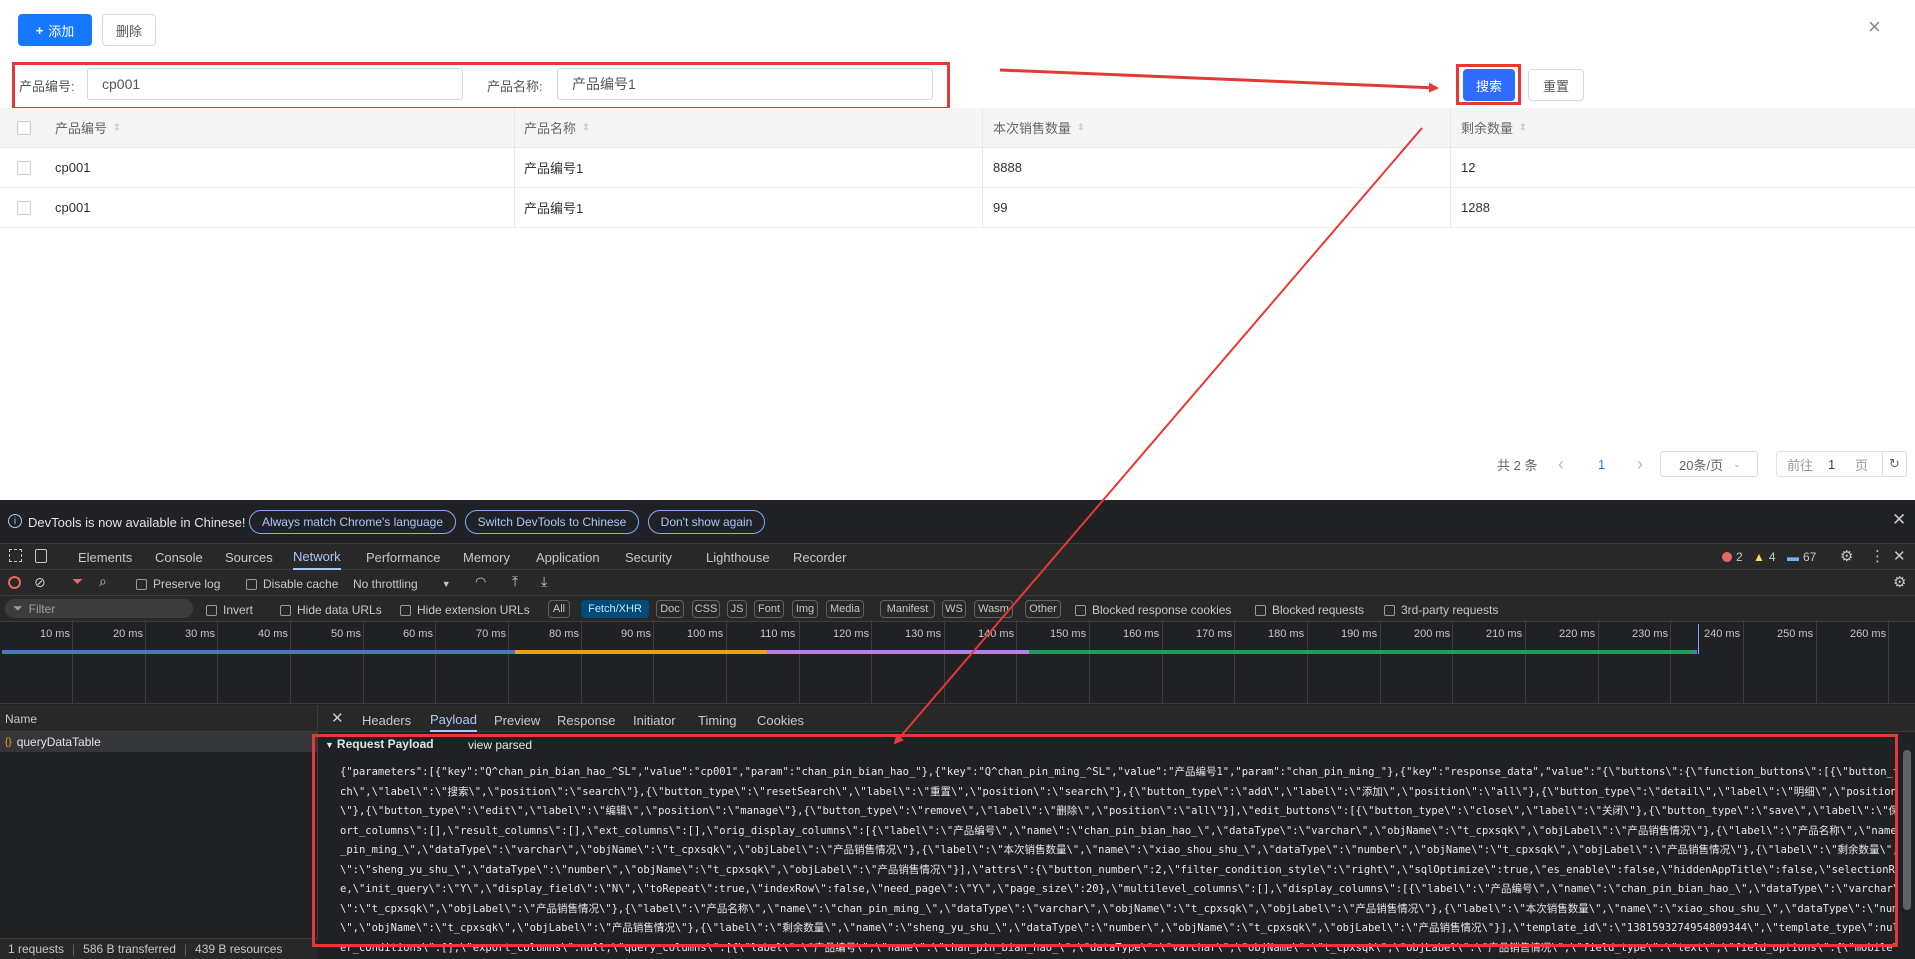  What do you see at coordinates (187, 584) in the screenshot?
I see `checkbox-label: Preserve log` at bounding box center [187, 584].